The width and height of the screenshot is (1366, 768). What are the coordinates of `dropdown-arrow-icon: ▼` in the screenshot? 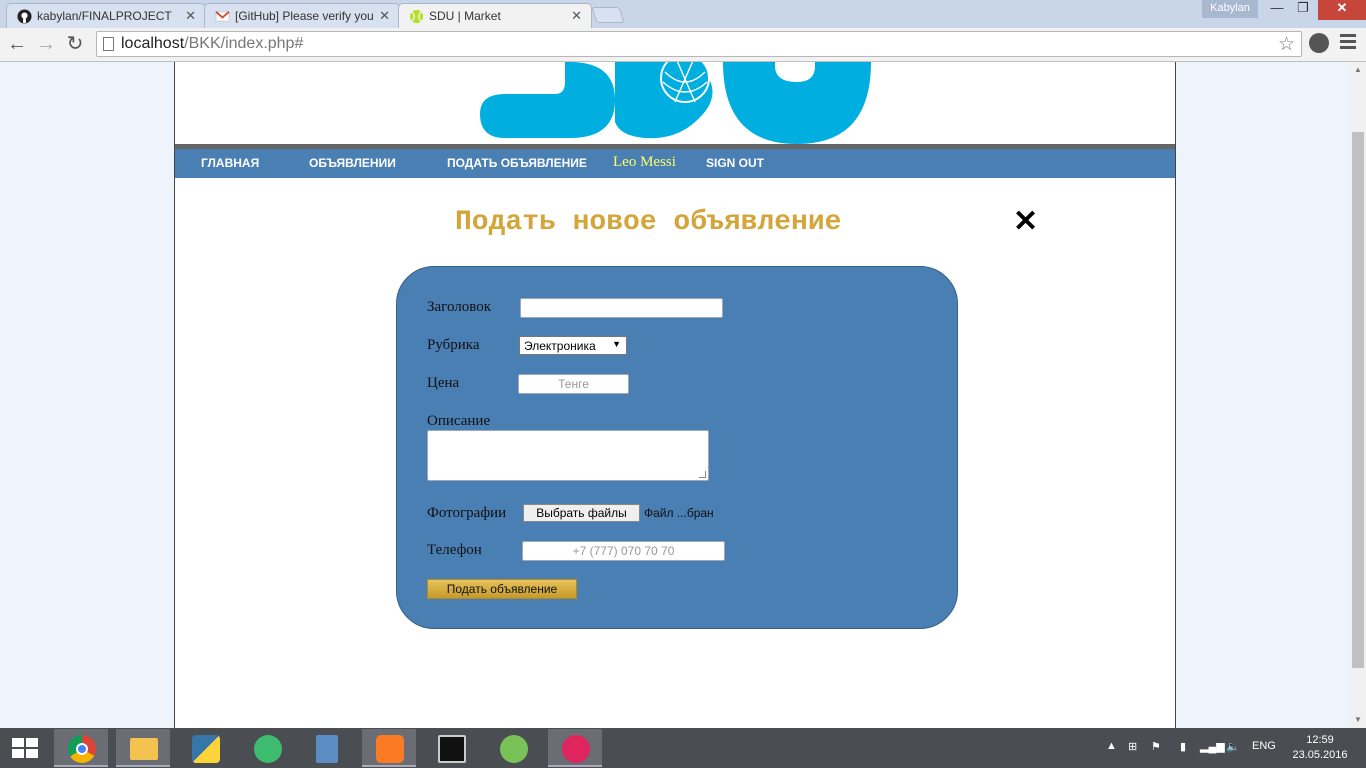 It's located at (616, 344).